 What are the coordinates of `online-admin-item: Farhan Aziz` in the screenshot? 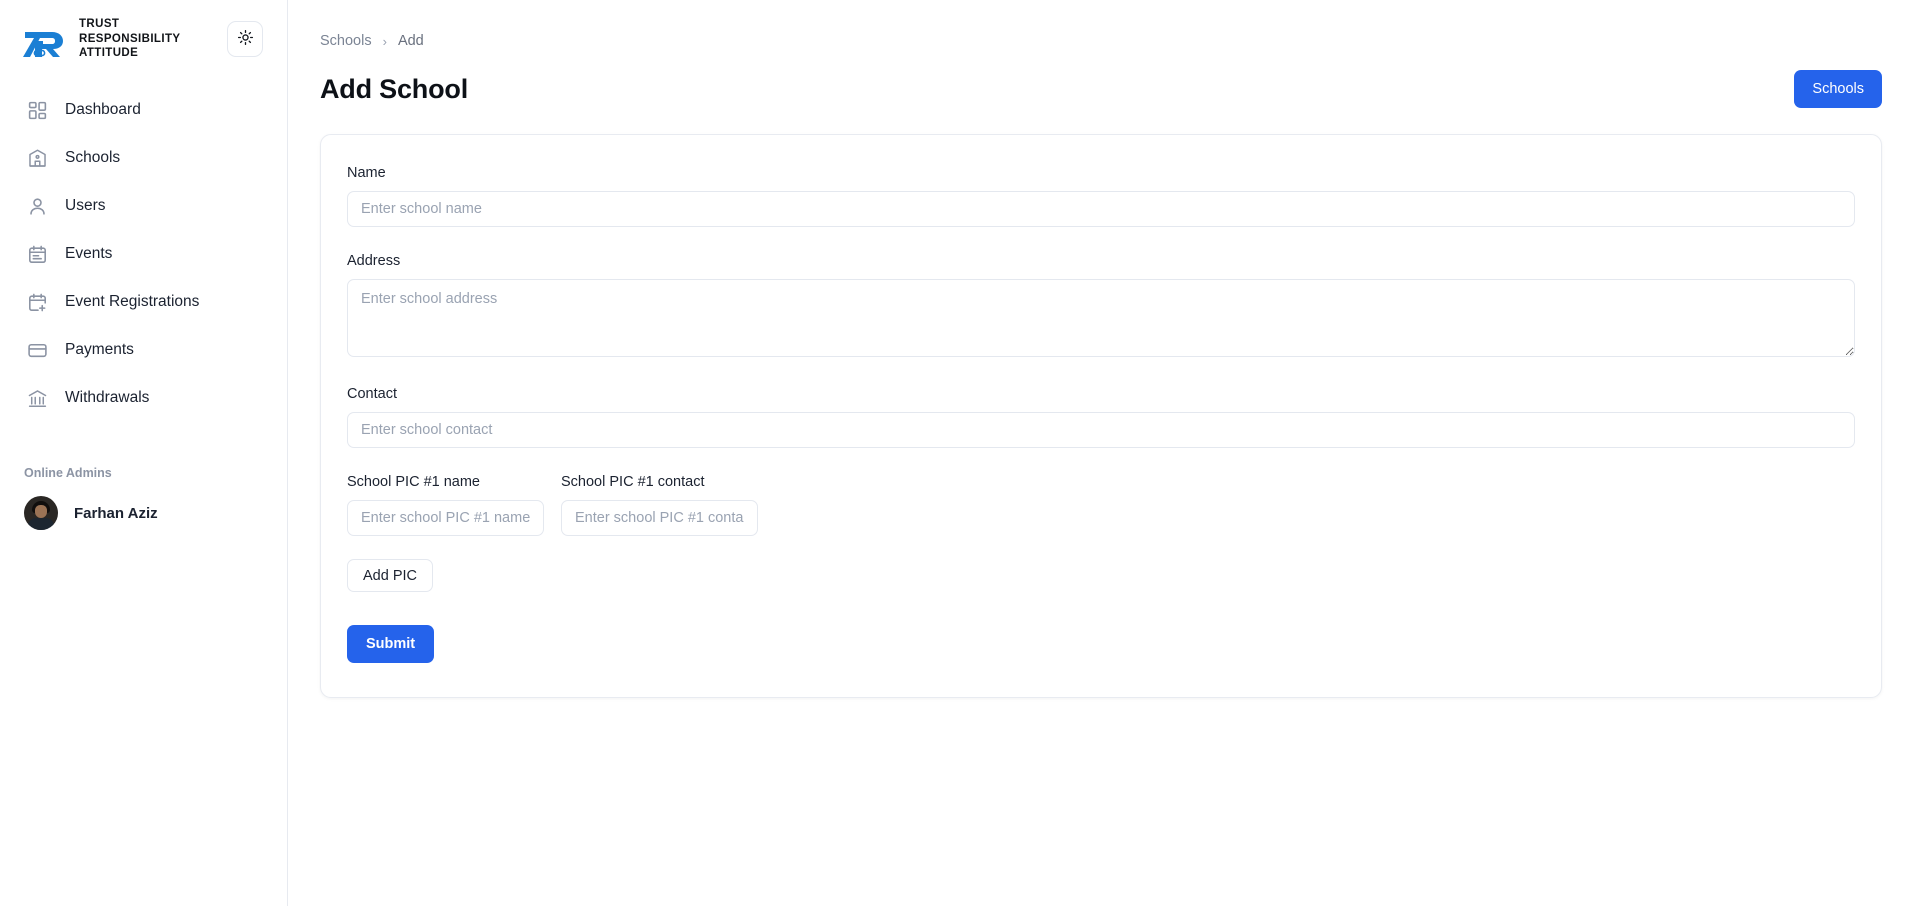 It's located at (143, 513).